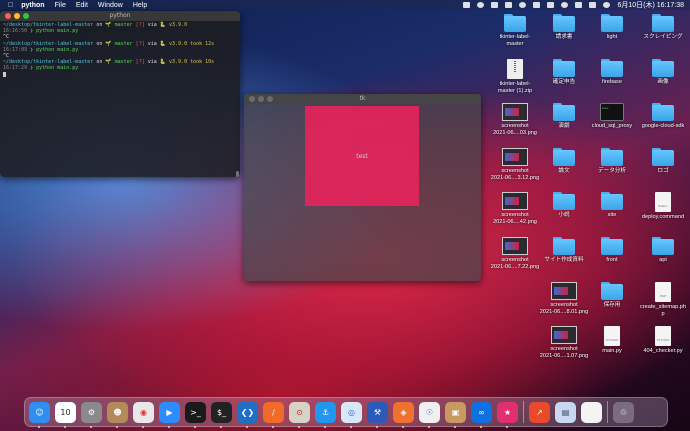  Describe the element at coordinates (612, 340) in the screenshot. I see `desktop-item: PYTHON main.py` at that location.